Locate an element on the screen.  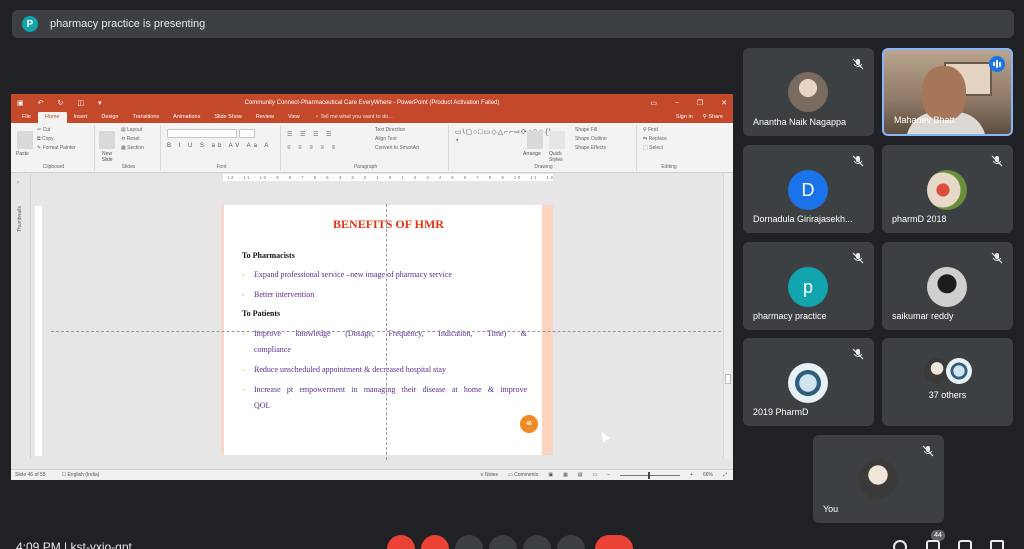
tab-design: Design is located at coordinates (109, 117).